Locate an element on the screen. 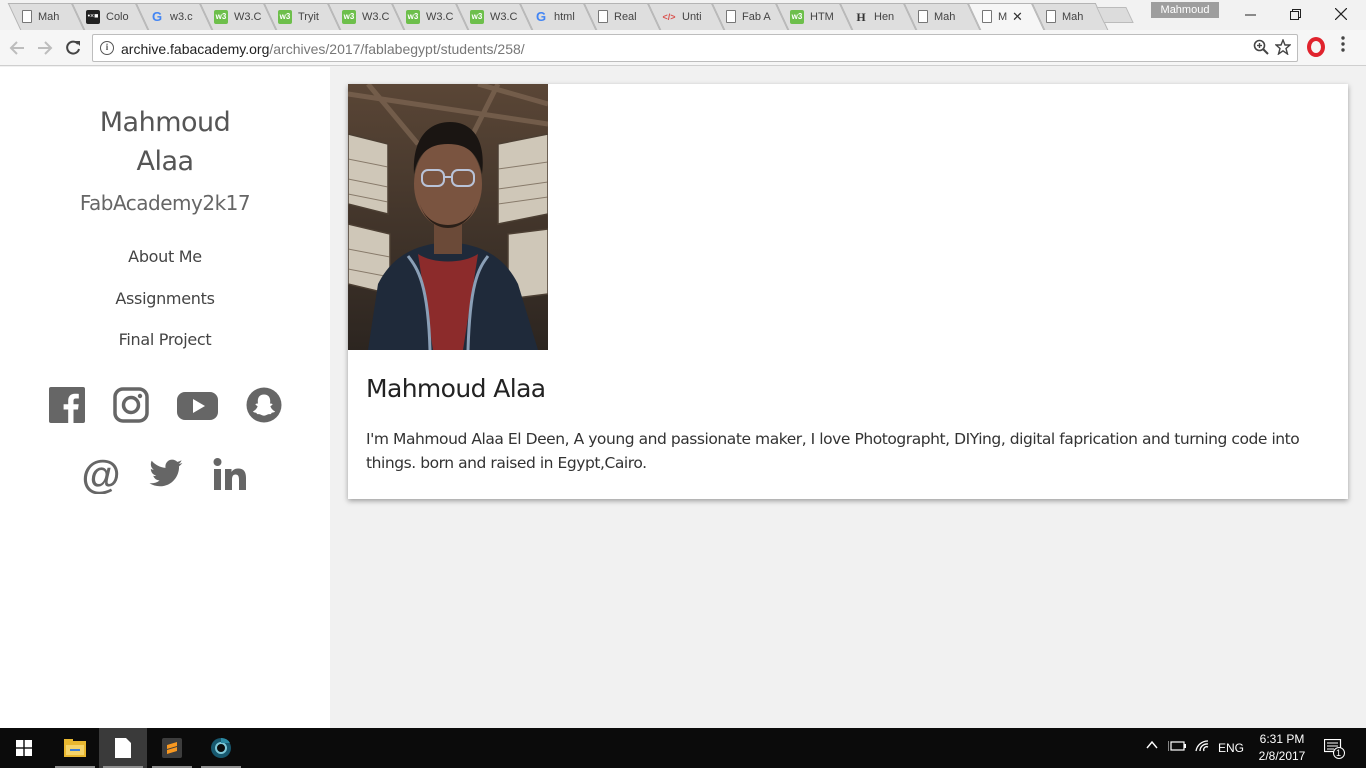 Image resolution: width=1366 pixels, height=768 pixels. tab: </> Unti is located at coordinates (682, 16).